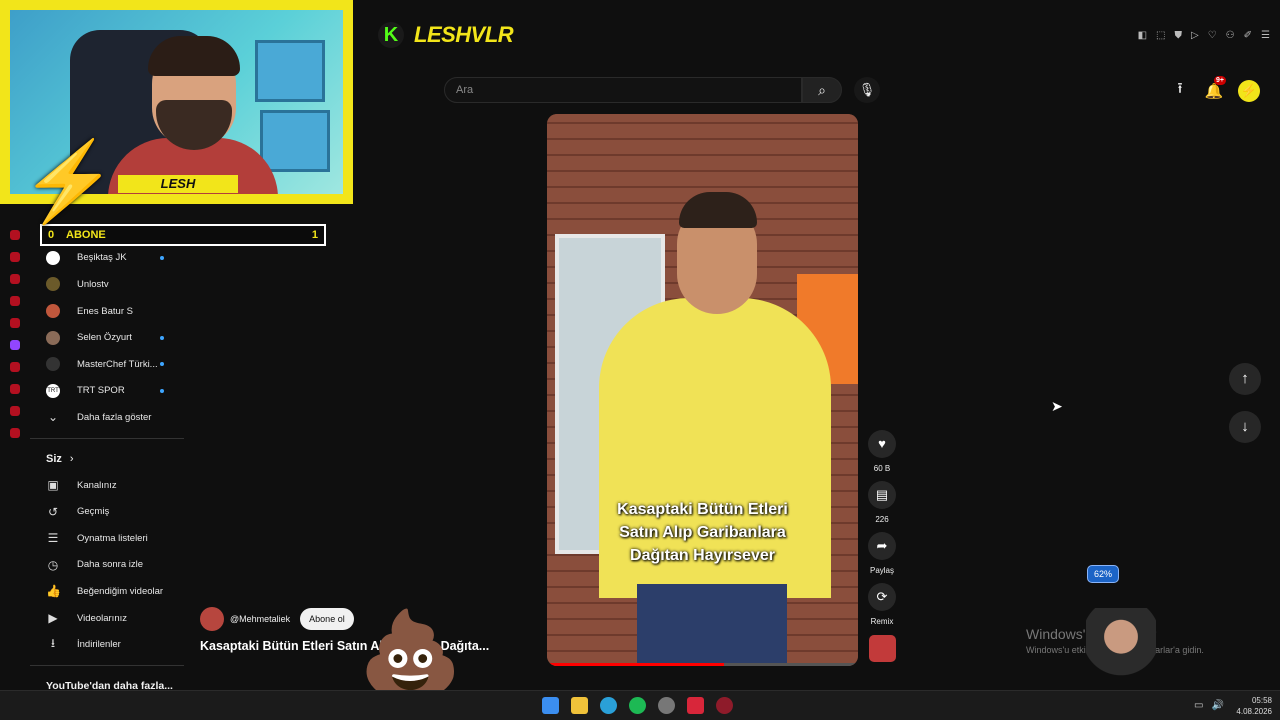 The height and width of the screenshot is (720, 1280). Describe the element at coordinates (260, 619) in the screenshot. I see `channel-handle: @Mehmetaliek` at that location.